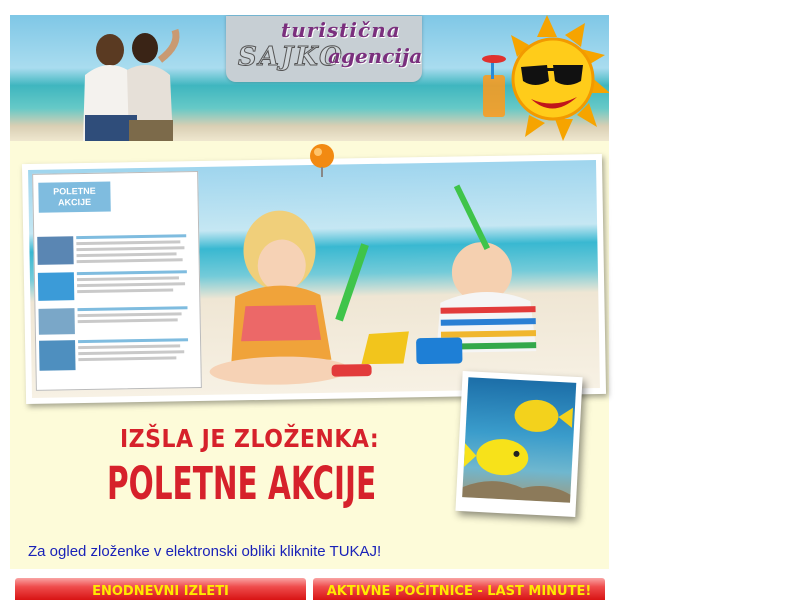 The width and height of the screenshot is (800, 600). Describe the element at coordinates (242, 485) in the screenshot. I see `promo-title: POLETNE AKCIJE` at that location.